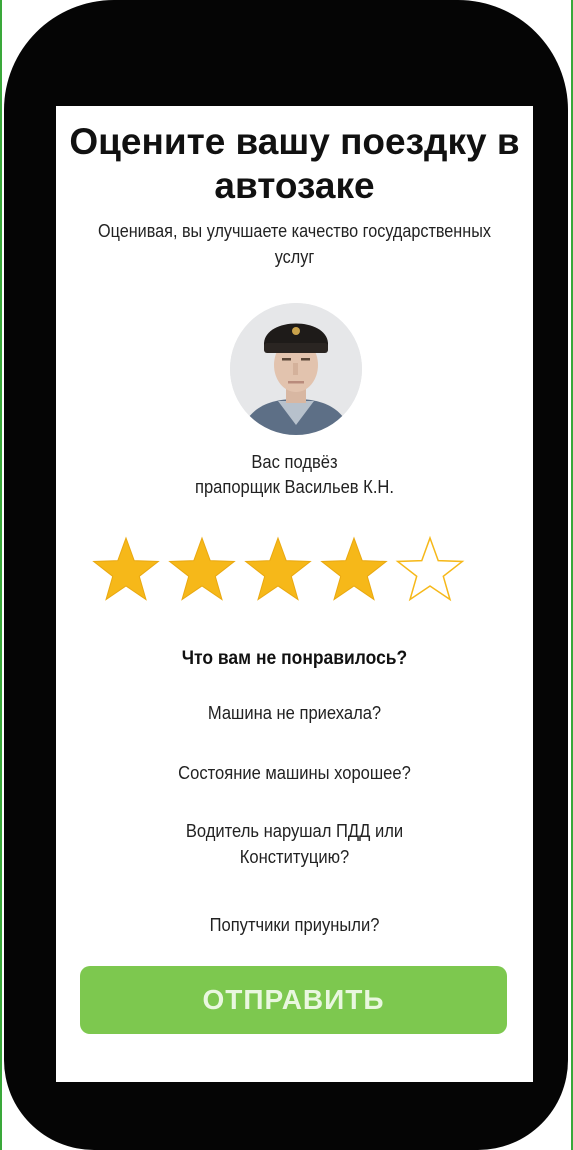 The width and height of the screenshot is (573, 1150). I want to click on feedback-question: Что вам не понравилось?, so click(294, 658).